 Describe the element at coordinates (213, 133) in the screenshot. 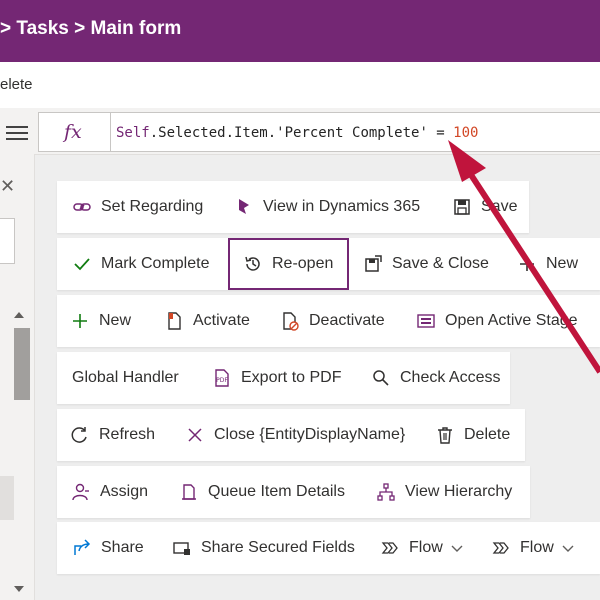

I see `formula-mid: .Selected.Item.` at that location.